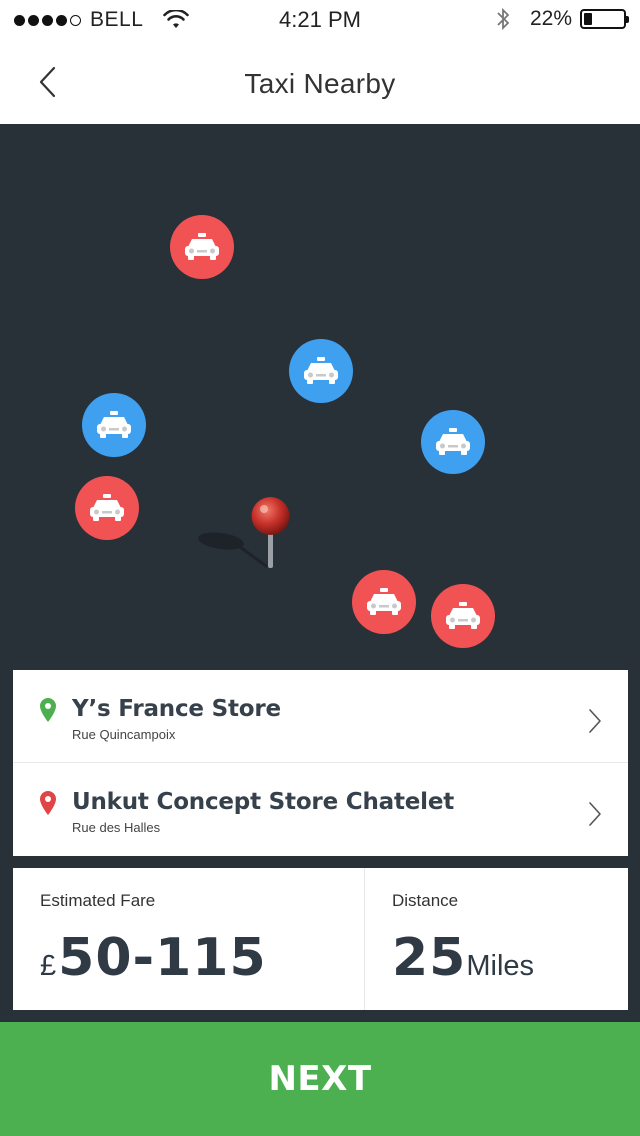  What do you see at coordinates (500, 966) in the screenshot?
I see `distance-unit: Miles` at bounding box center [500, 966].